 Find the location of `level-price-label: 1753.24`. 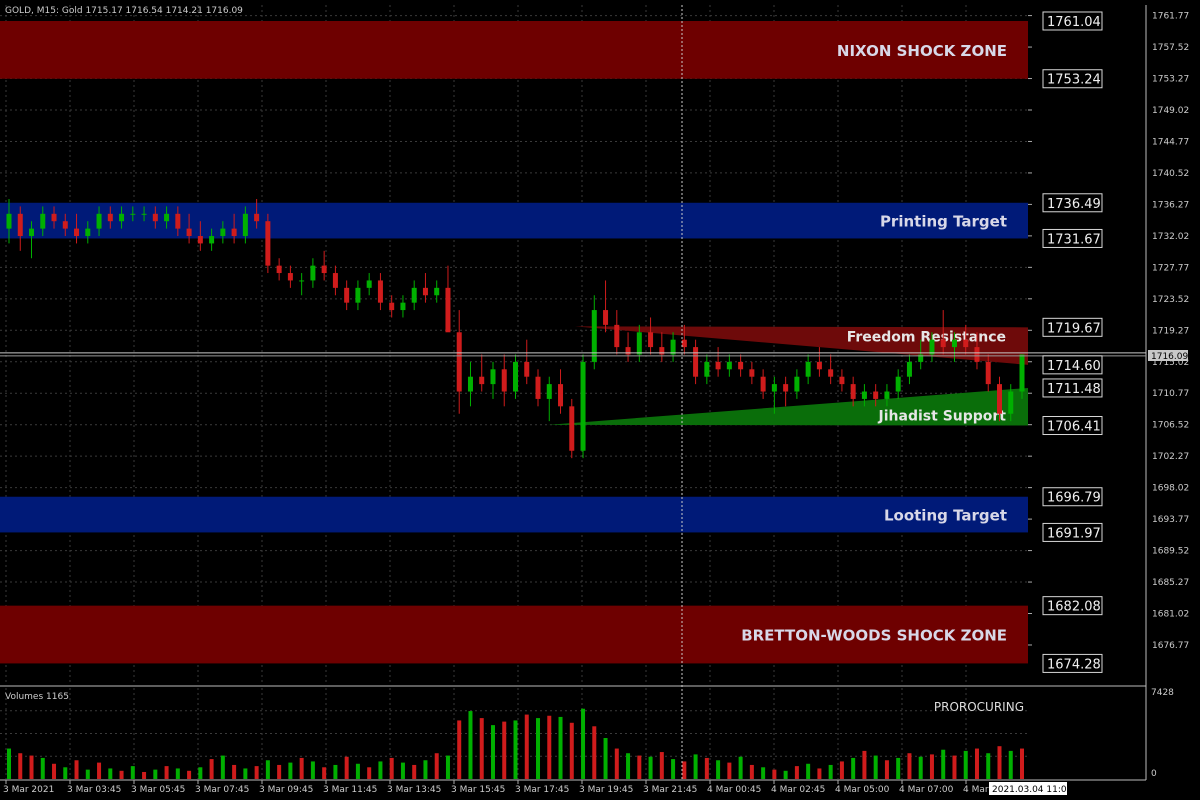

level-price-label: 1753.24 is located at coordinates (1074, 80).